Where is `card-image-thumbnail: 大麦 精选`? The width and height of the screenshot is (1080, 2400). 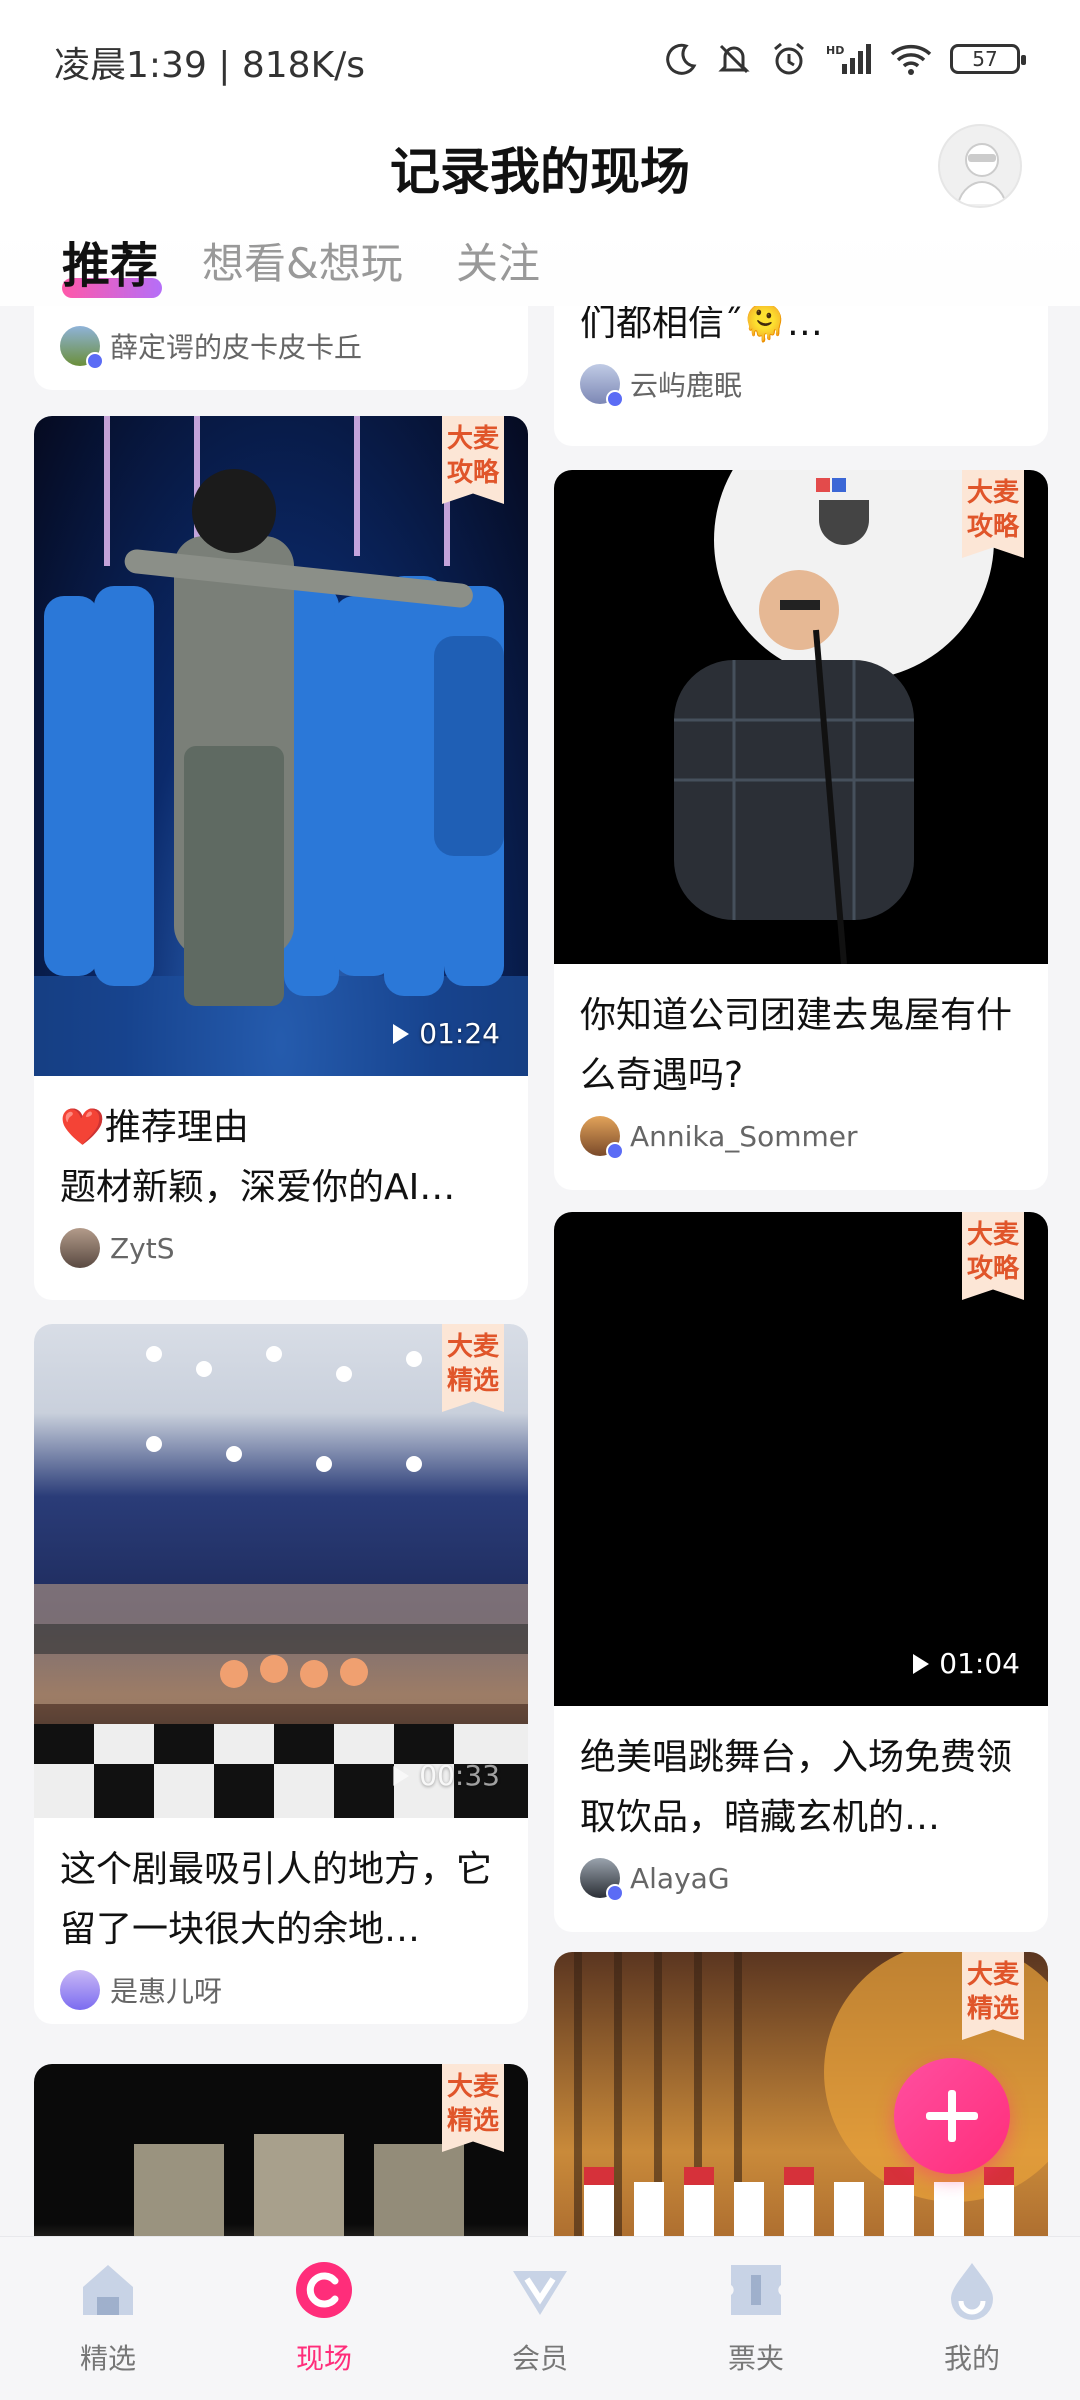
card-image-thumbnail: 大麦 精选 is located at coordinates (281, 2150).